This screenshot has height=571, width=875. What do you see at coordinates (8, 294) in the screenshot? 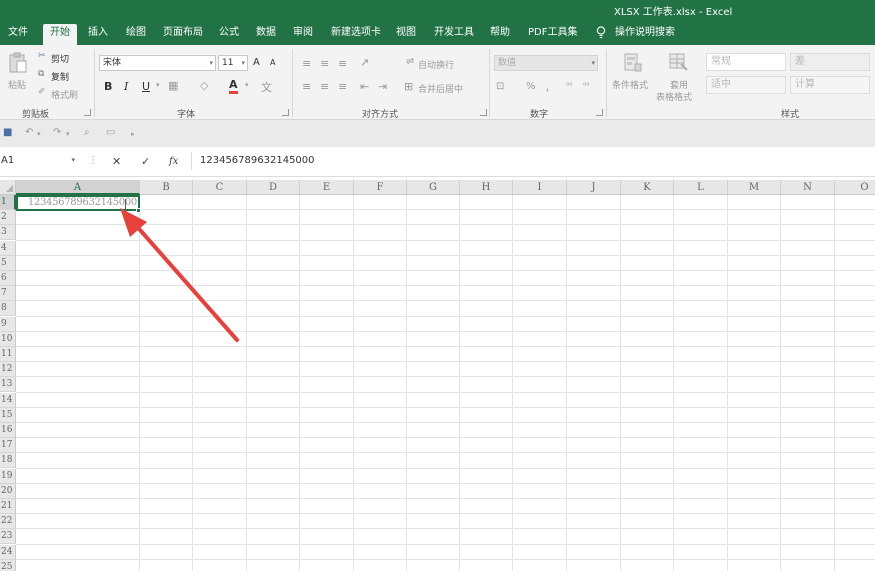
I see `row-header-7: 7` at bounding box center [8, 294].